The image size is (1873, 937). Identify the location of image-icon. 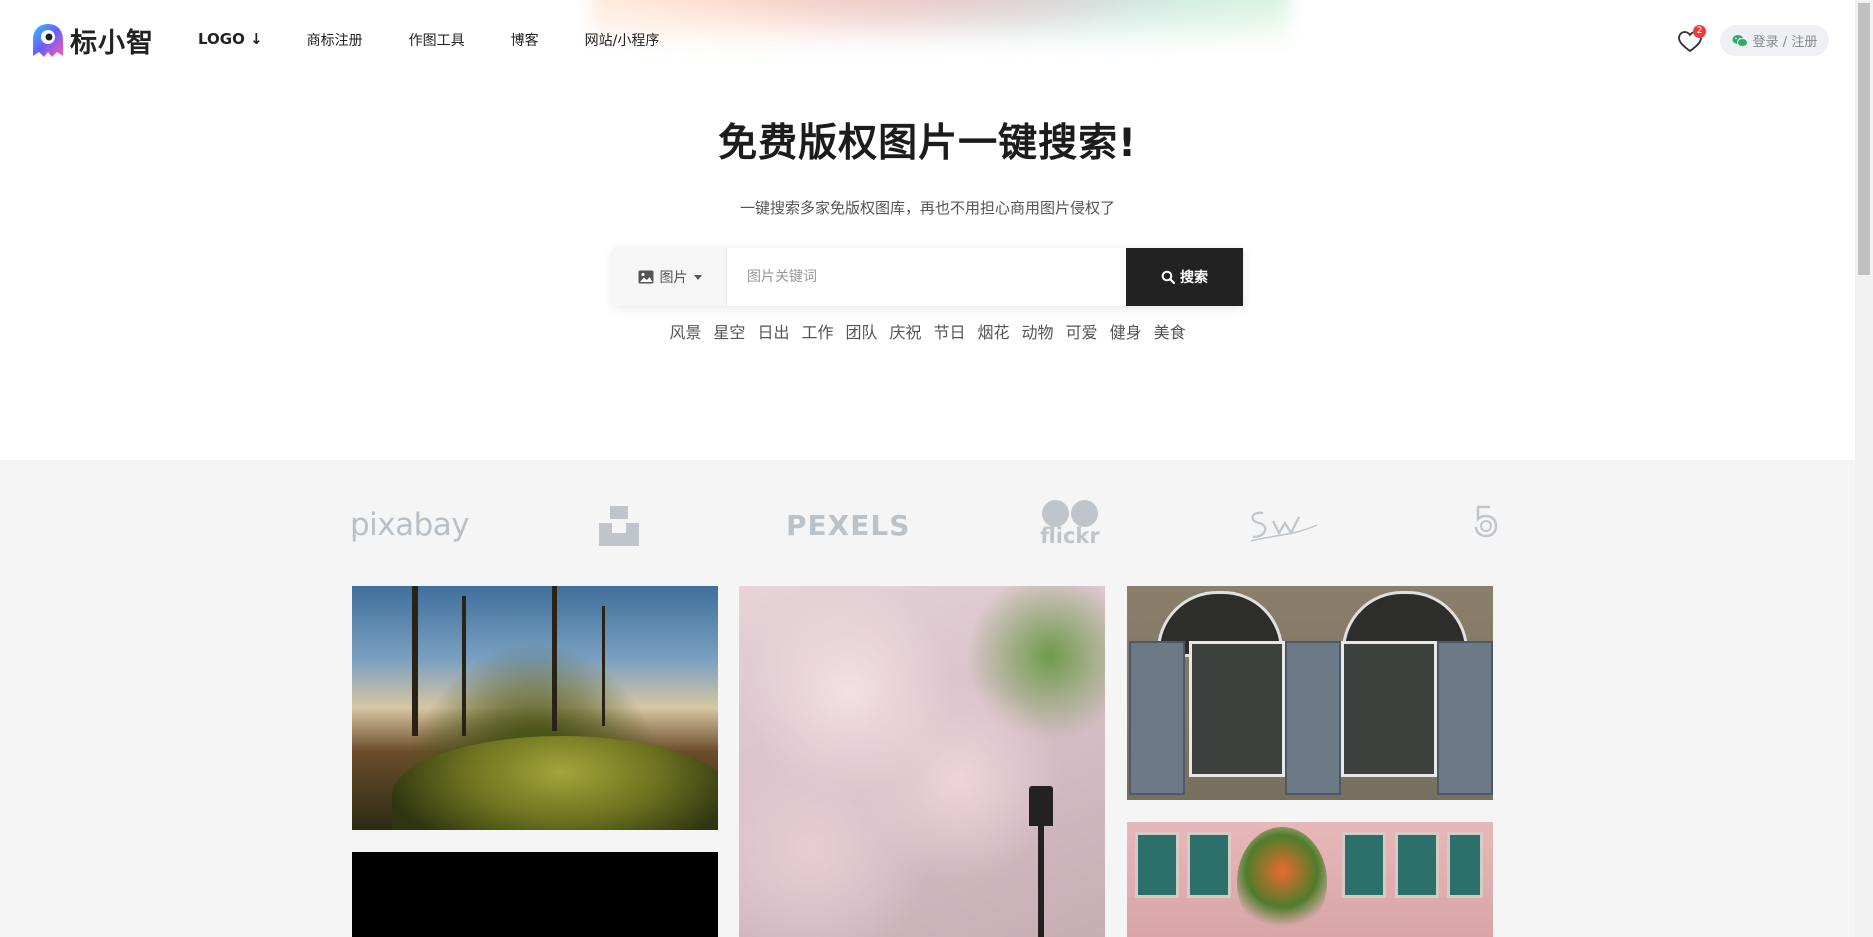
(645, 277).